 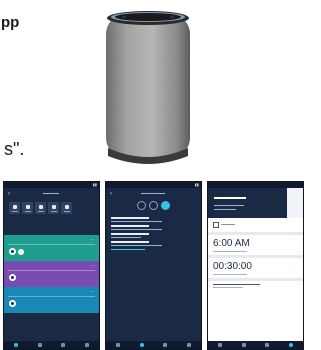 I want to click on mode-icon-row, so click(x=153, y=206).